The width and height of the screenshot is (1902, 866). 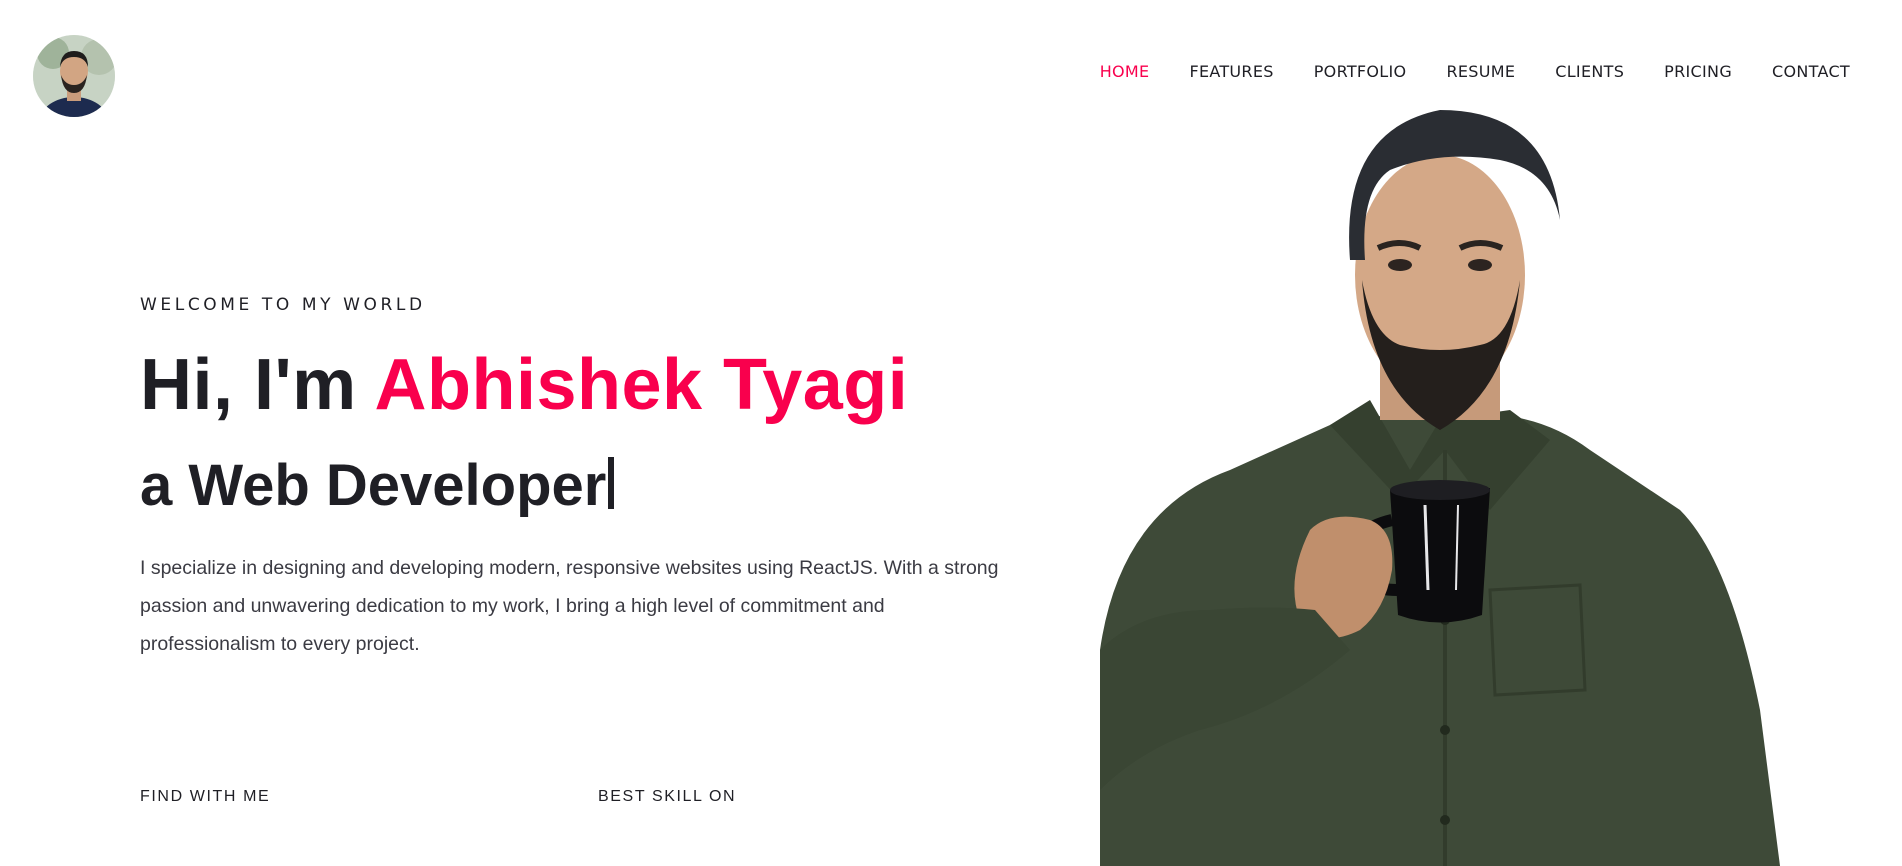 I want to click on hero-name: Abhishek Tyagi, so click(x=641, y=385).